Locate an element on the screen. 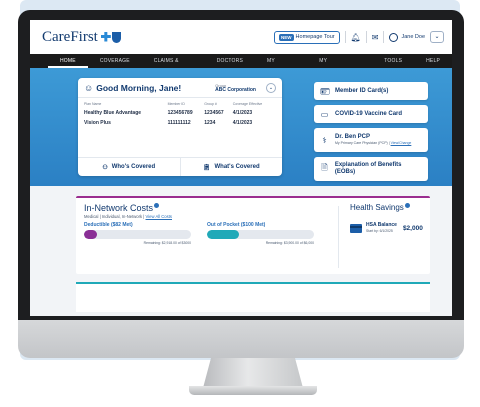 The image size is (480, 407). deductible-label: Deductible ($82 Met) is located at coordinates (108, 225).